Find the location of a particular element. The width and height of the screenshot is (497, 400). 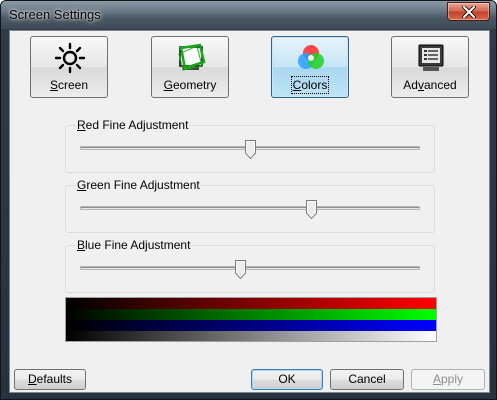

close-icon is located at coordinates (468, 11).